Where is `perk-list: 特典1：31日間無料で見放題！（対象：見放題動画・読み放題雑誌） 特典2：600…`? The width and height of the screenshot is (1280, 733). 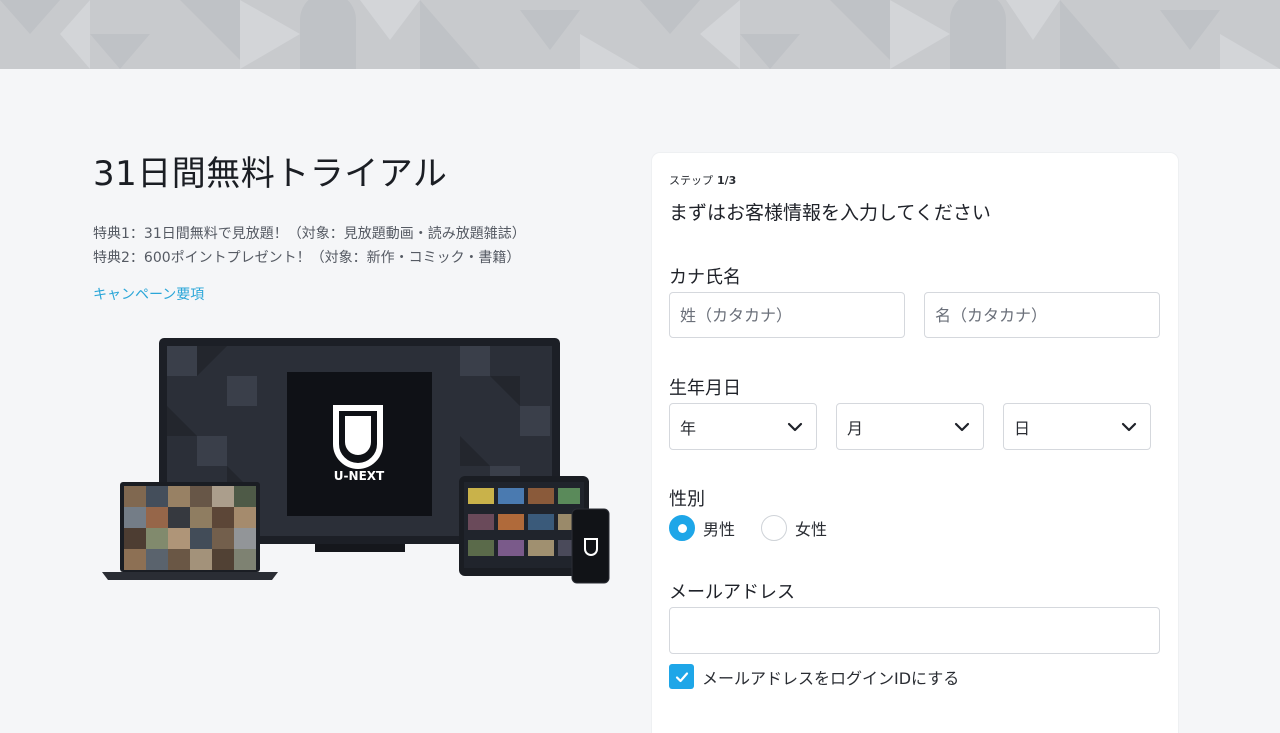
perk-list: 特典1：31日間無料で見放題！（対象：見放題動画・読み放題雑誌） 特典2：600… is located at coordinates (353, 246).